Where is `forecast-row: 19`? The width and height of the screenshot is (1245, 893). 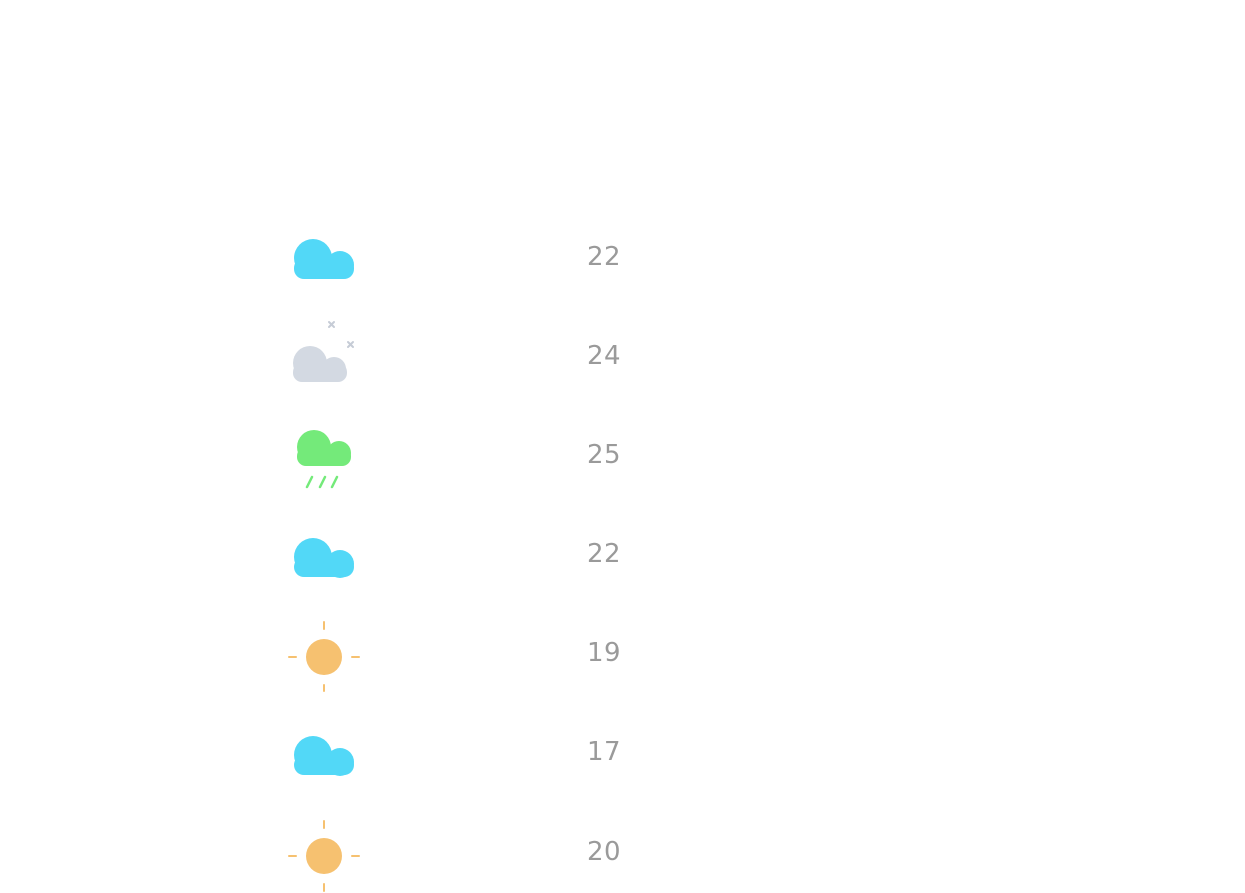
forecast-row: 19 is located at coordinates (460, 654).